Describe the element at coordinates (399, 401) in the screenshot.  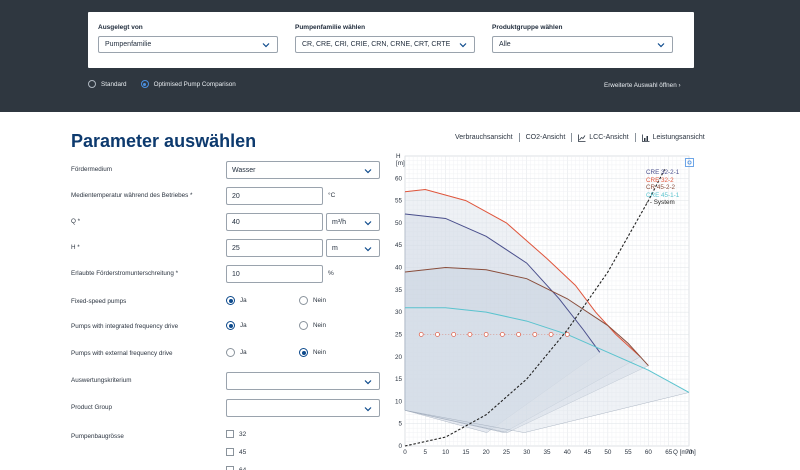
I see `y-tick-label: 10` at that location.